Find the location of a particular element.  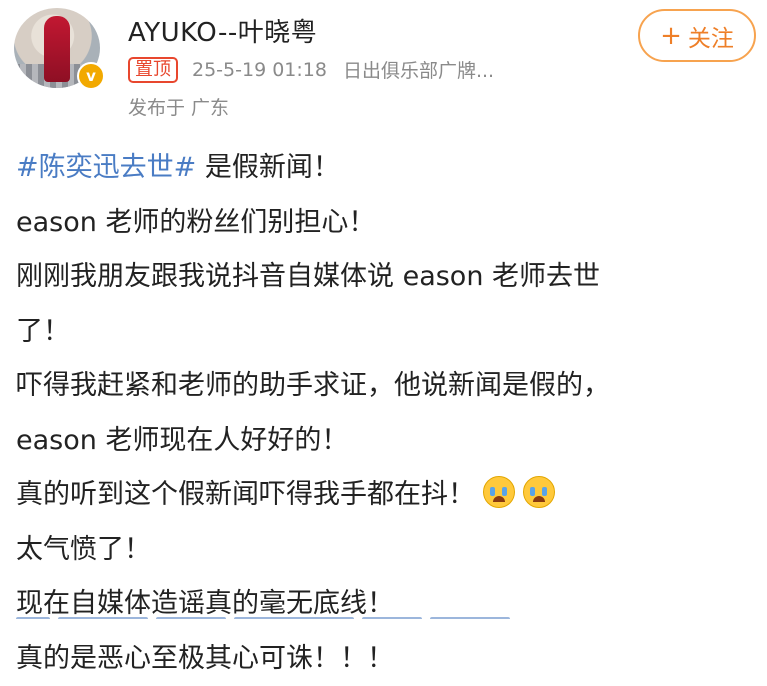

content-line: 太气愤了！ is located at coordinates (386, 550).